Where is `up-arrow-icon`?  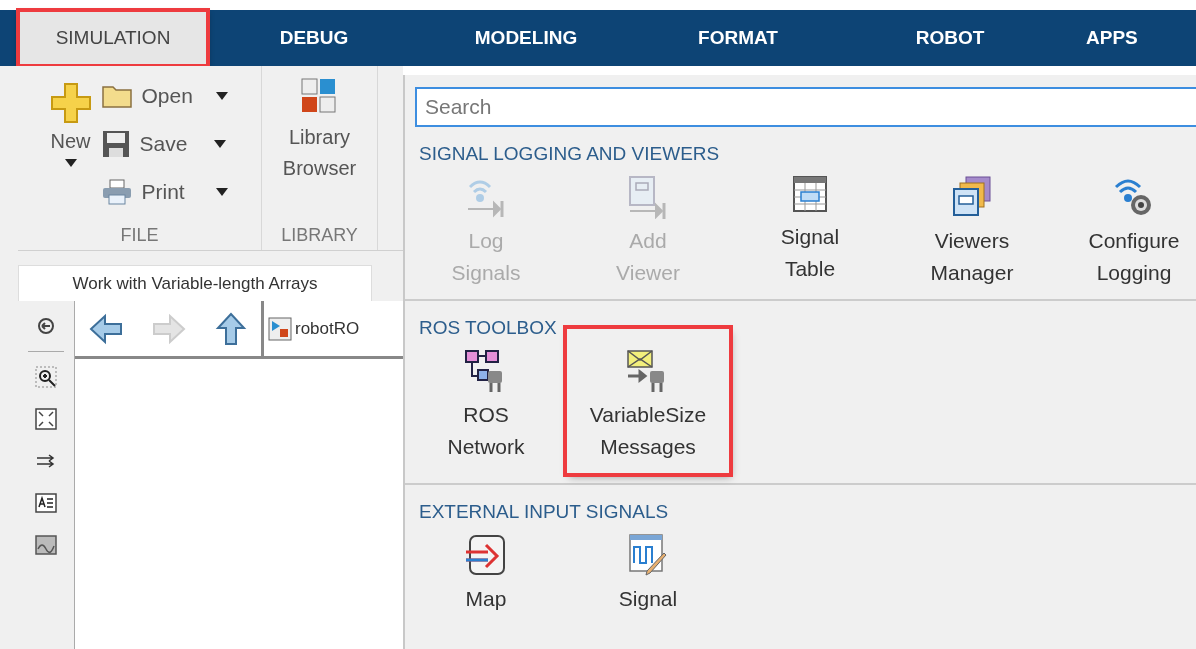
up-arrow-icon is located at coordinates (230, 328).